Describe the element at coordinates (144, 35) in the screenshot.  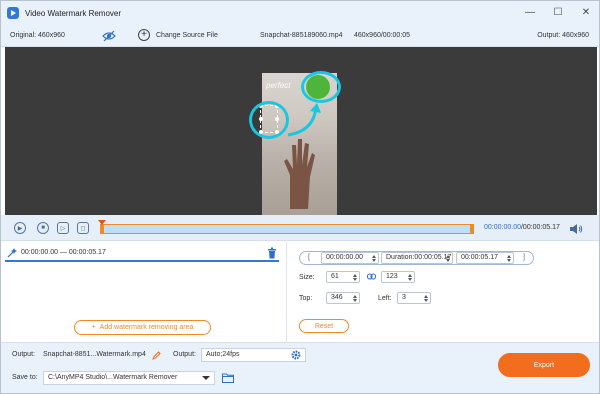
I see `plus-circle-icon: +` at that location.